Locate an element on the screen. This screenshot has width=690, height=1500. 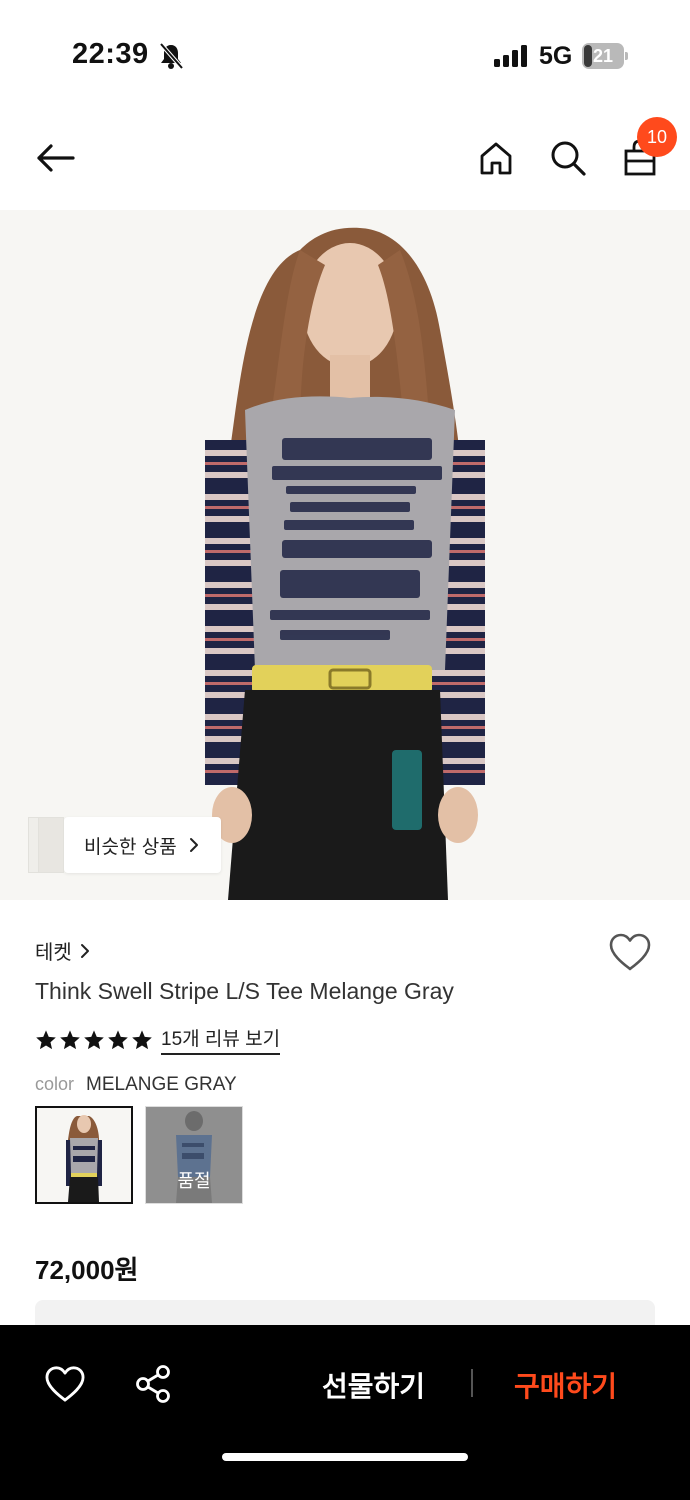
divider is located at coordinates (472, 1383).